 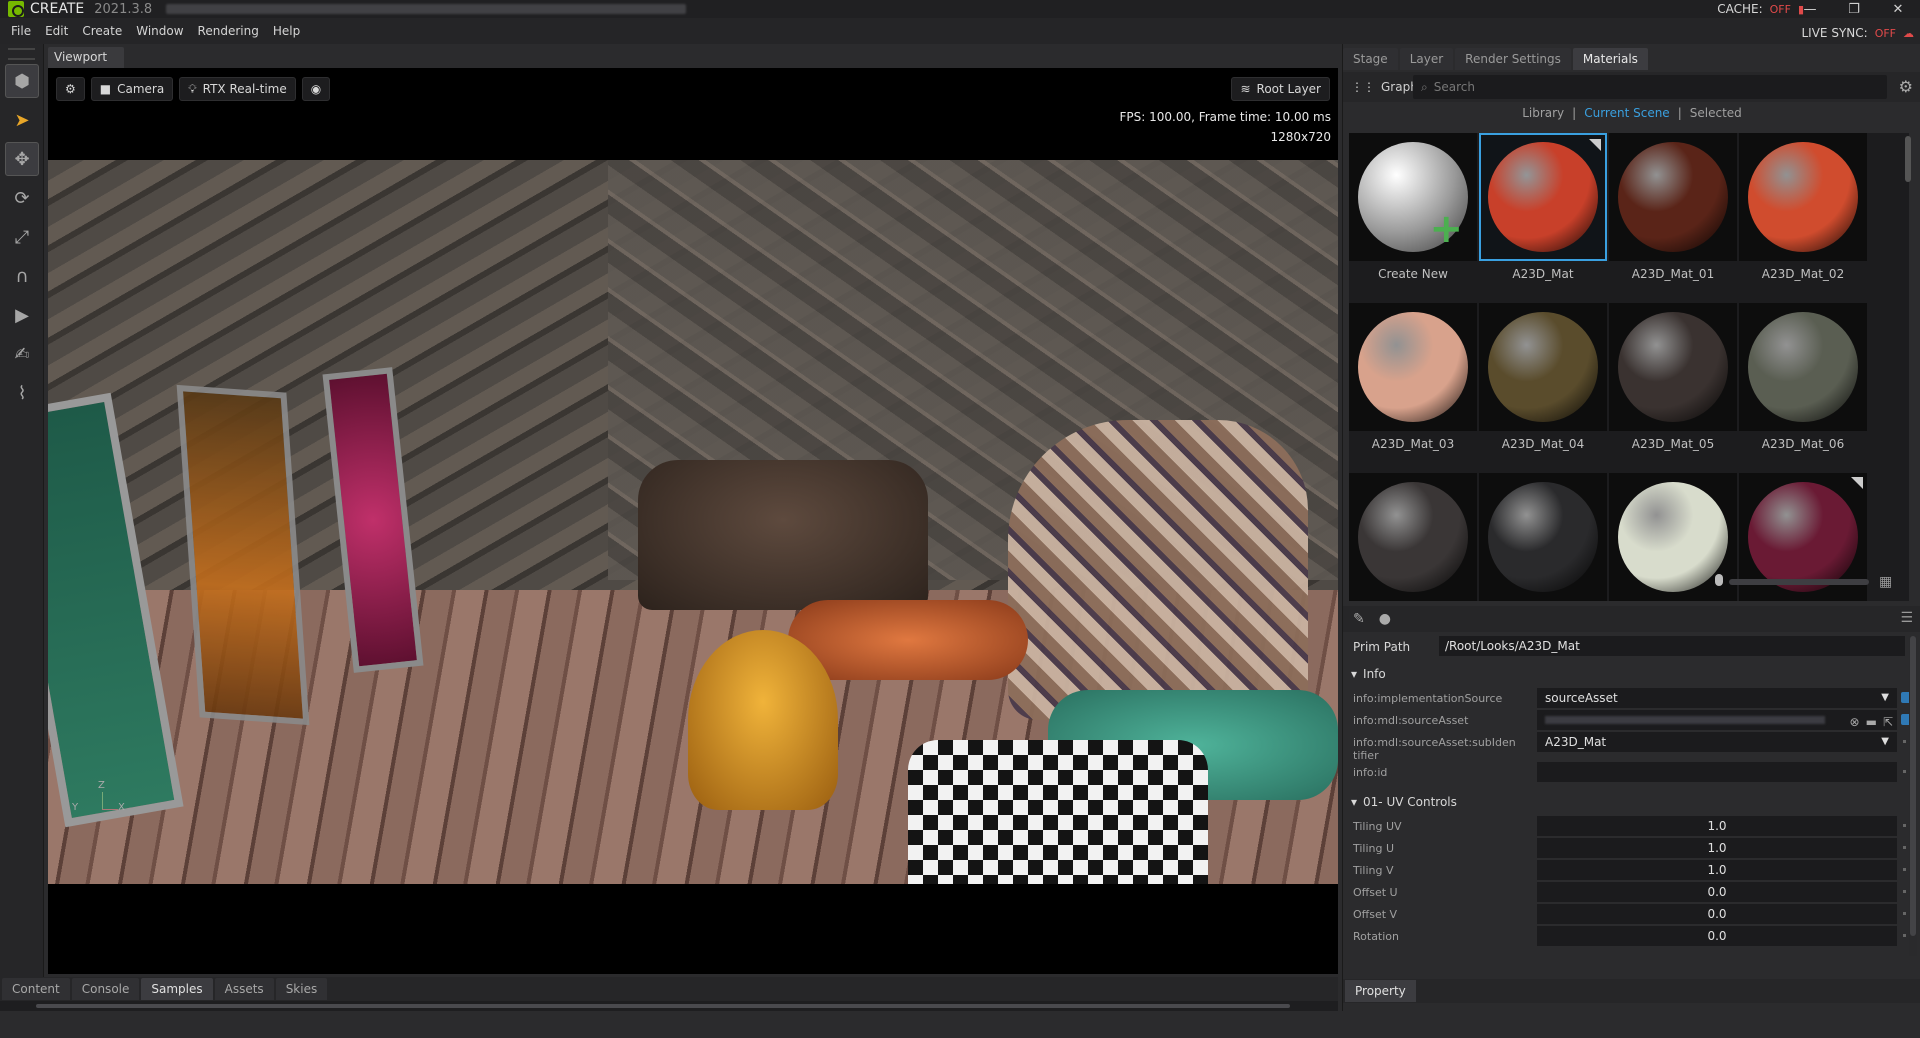 I want to click on play-icon: ▶, so click(x=22, y=315).